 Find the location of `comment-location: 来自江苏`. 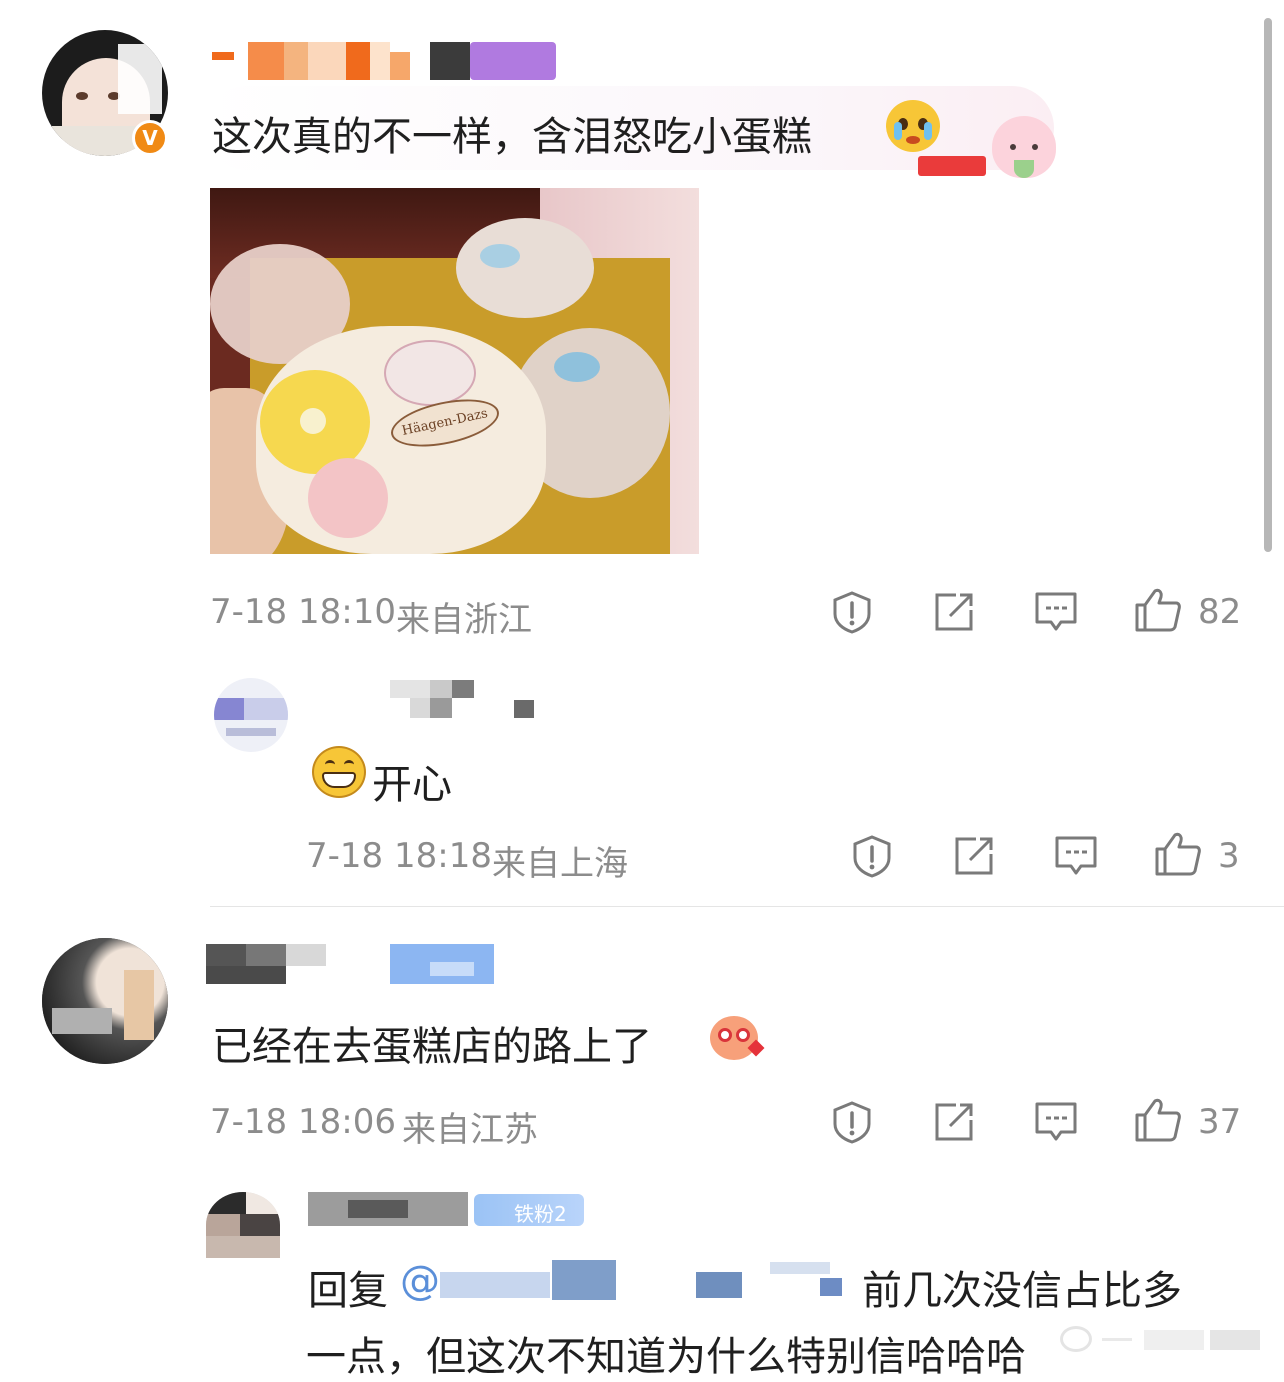

comment-location: 来自江苏 is located at coordinates (470, 1130).